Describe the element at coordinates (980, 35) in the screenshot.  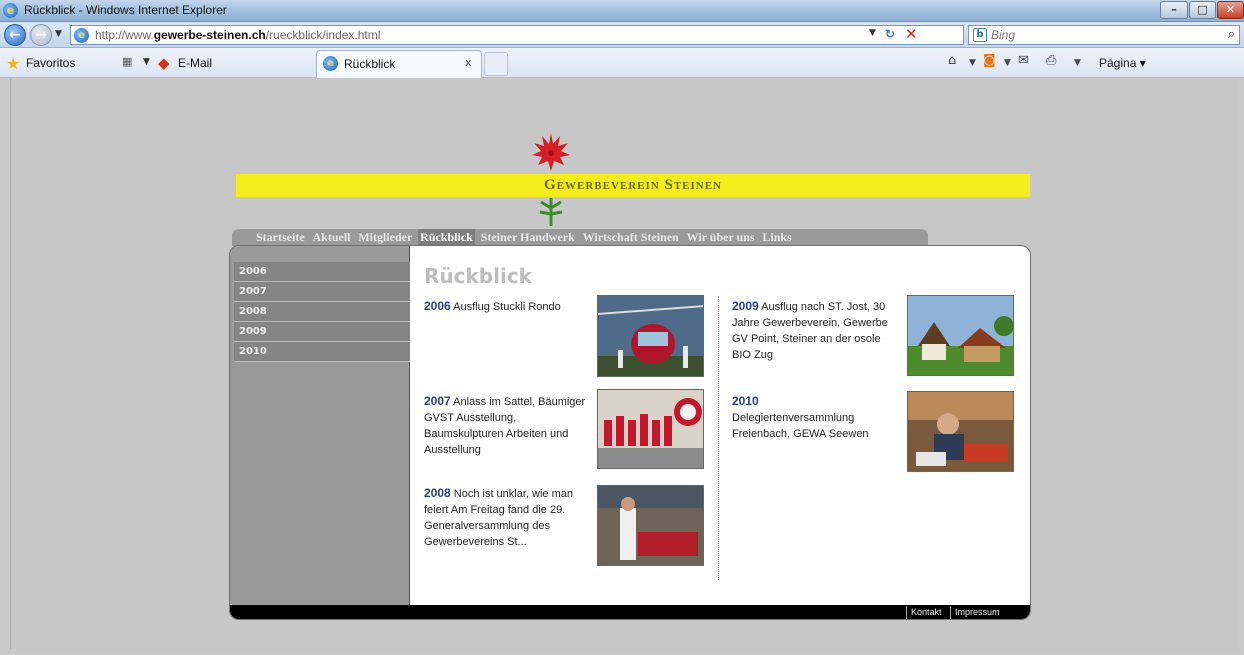
I see `bing-icon: b` at that location.